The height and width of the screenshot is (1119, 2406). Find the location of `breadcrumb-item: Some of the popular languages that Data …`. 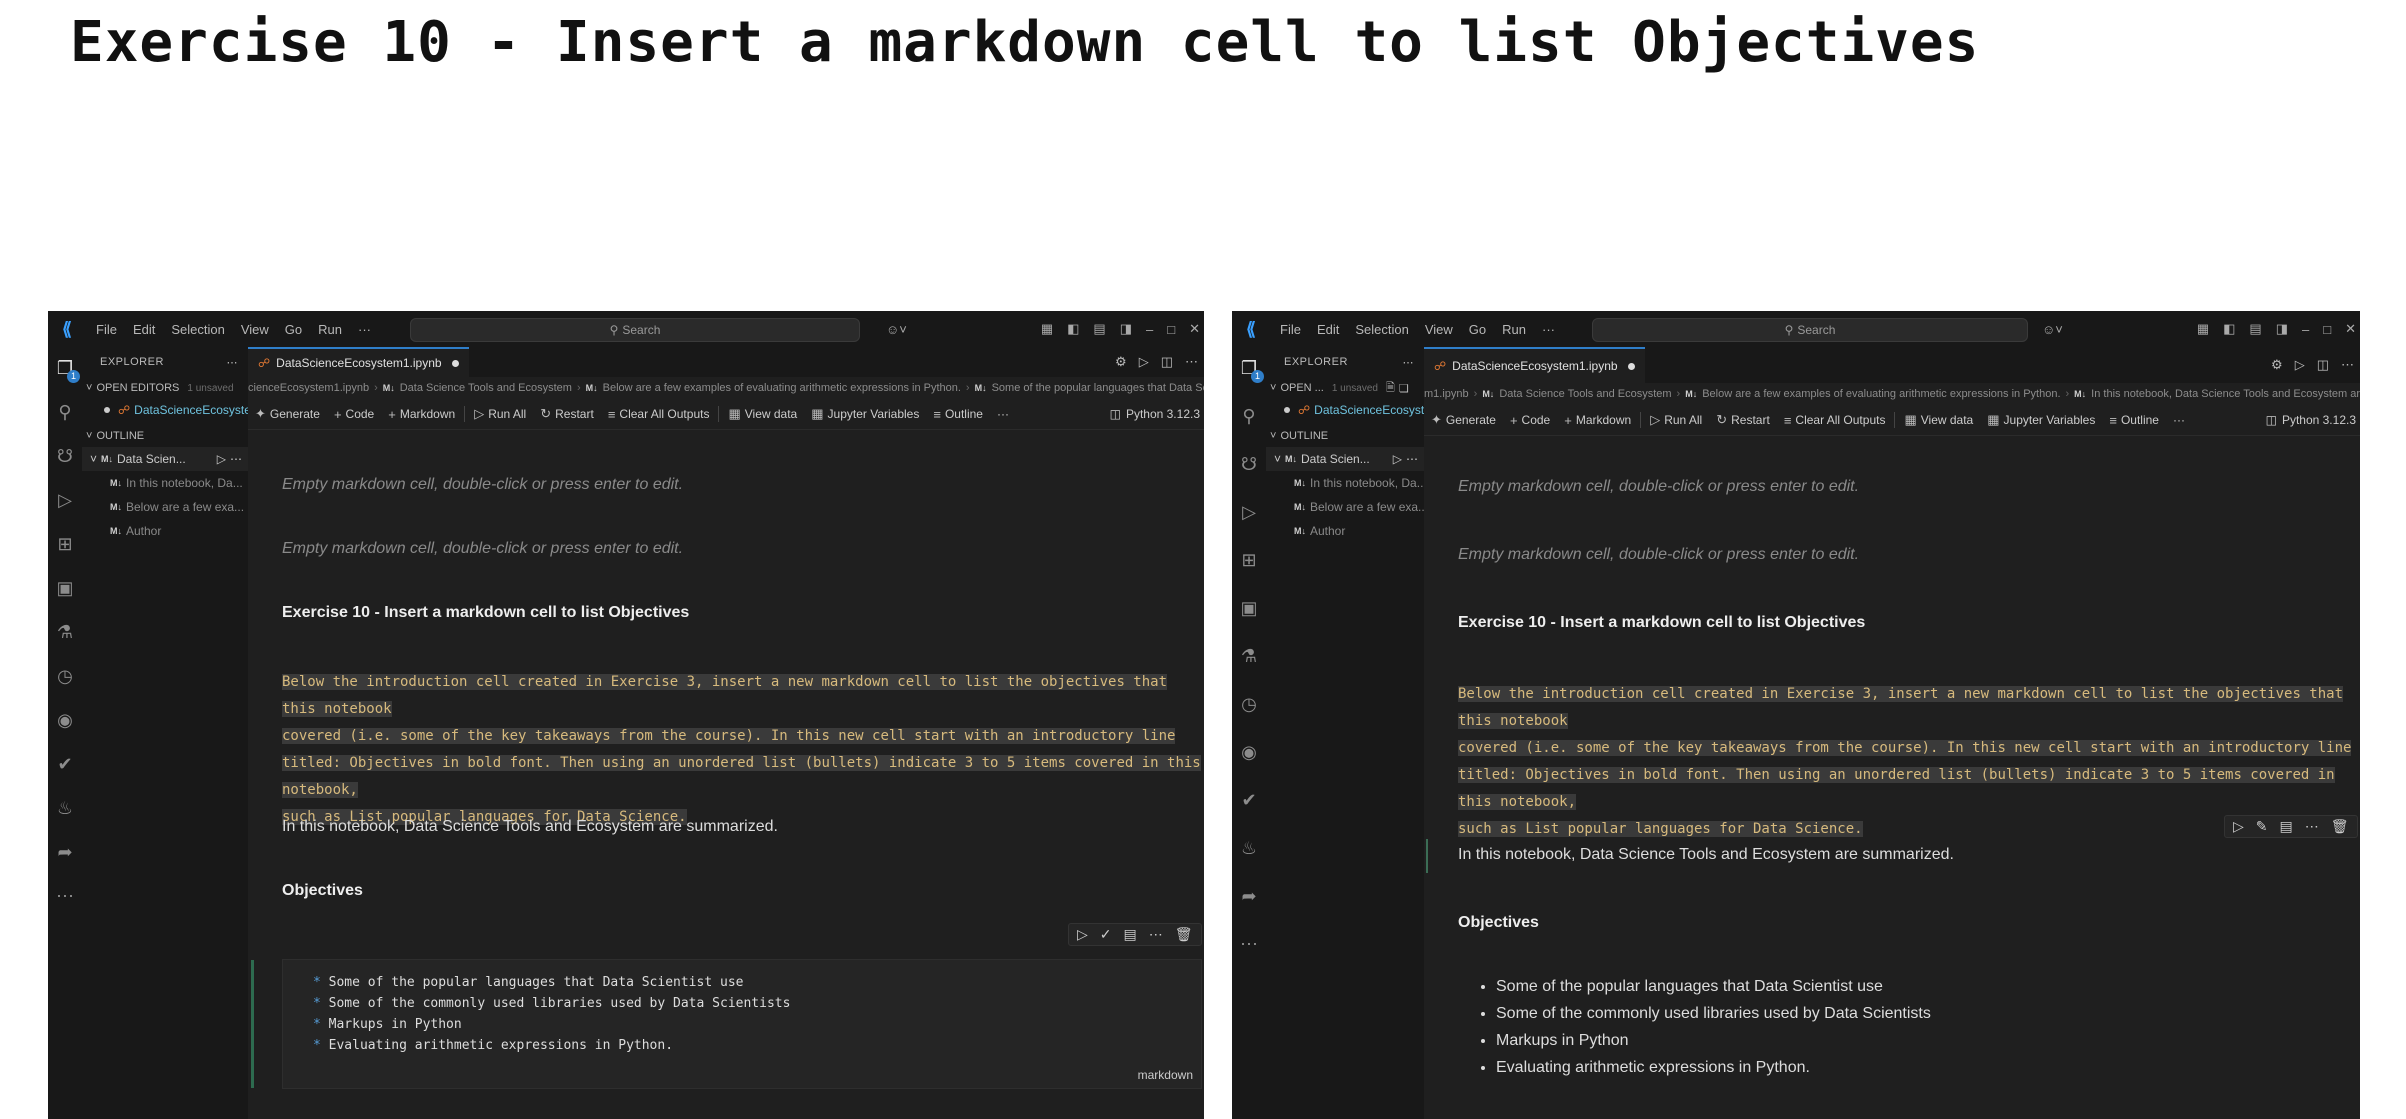

breadcrumb-item: Some of the popular languages that Data … is located at coordinates (1098, 388).